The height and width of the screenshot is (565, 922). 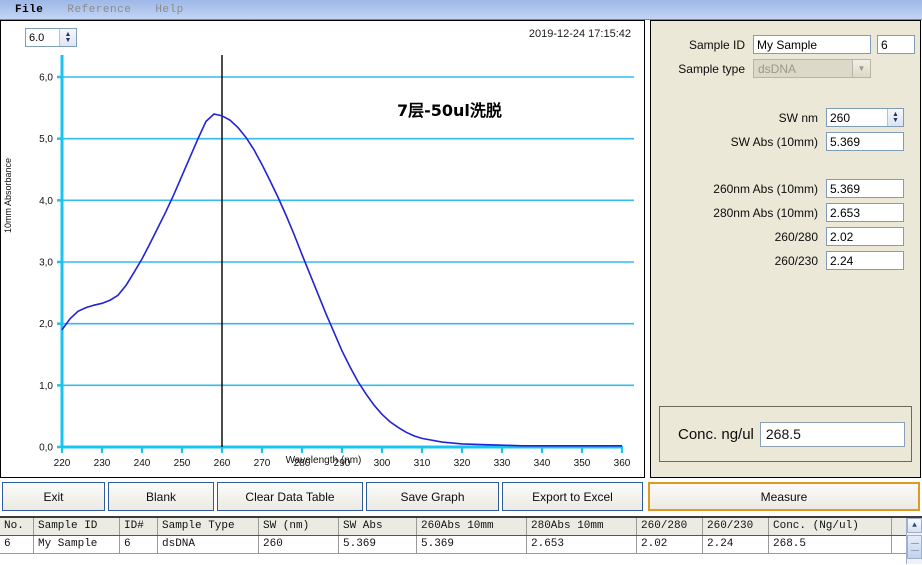 What do you see at coordinates (208, 544) in the screenshot?
I see `table-cell: dsDNA` at bounding box center [208, 544].